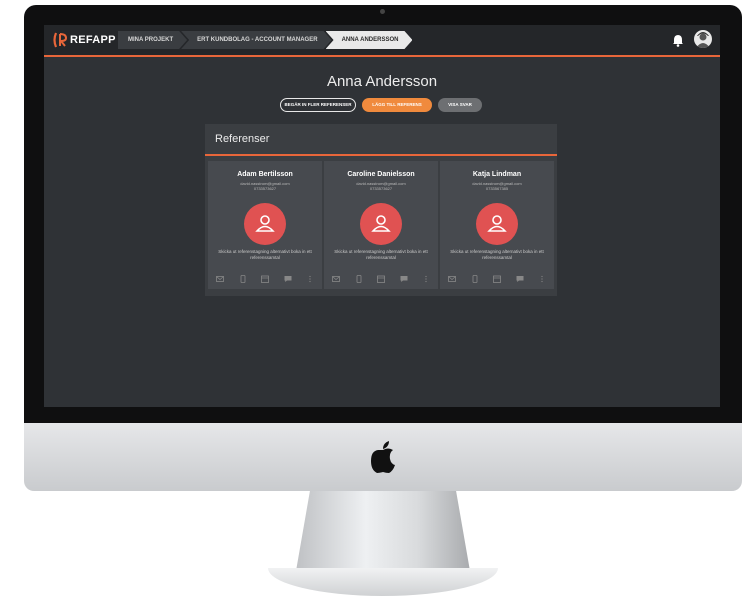 The width and height of the screenshot is (756, 605). I want to click on reference-name: Caroline Danielsson, so click(381, 174).